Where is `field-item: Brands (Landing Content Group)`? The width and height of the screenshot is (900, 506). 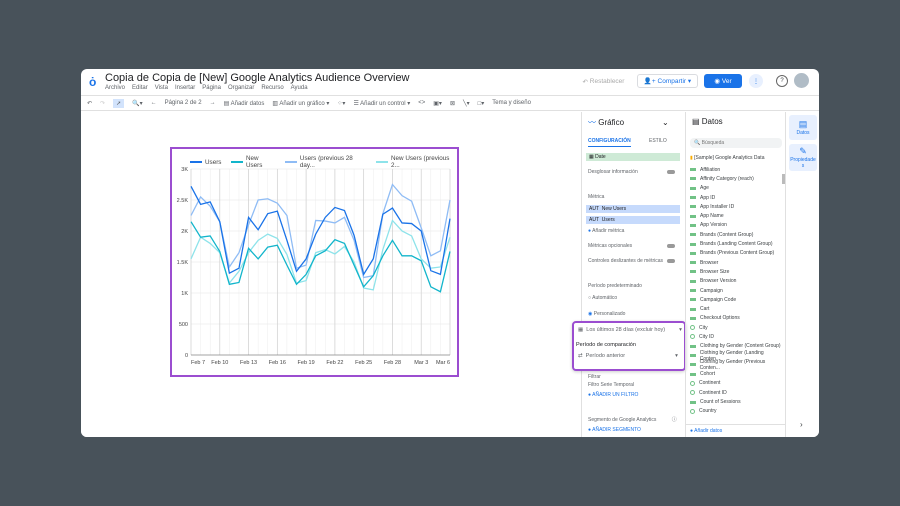 field-item: Brands (Landing Content Group) is located at coordinates (734, 243).